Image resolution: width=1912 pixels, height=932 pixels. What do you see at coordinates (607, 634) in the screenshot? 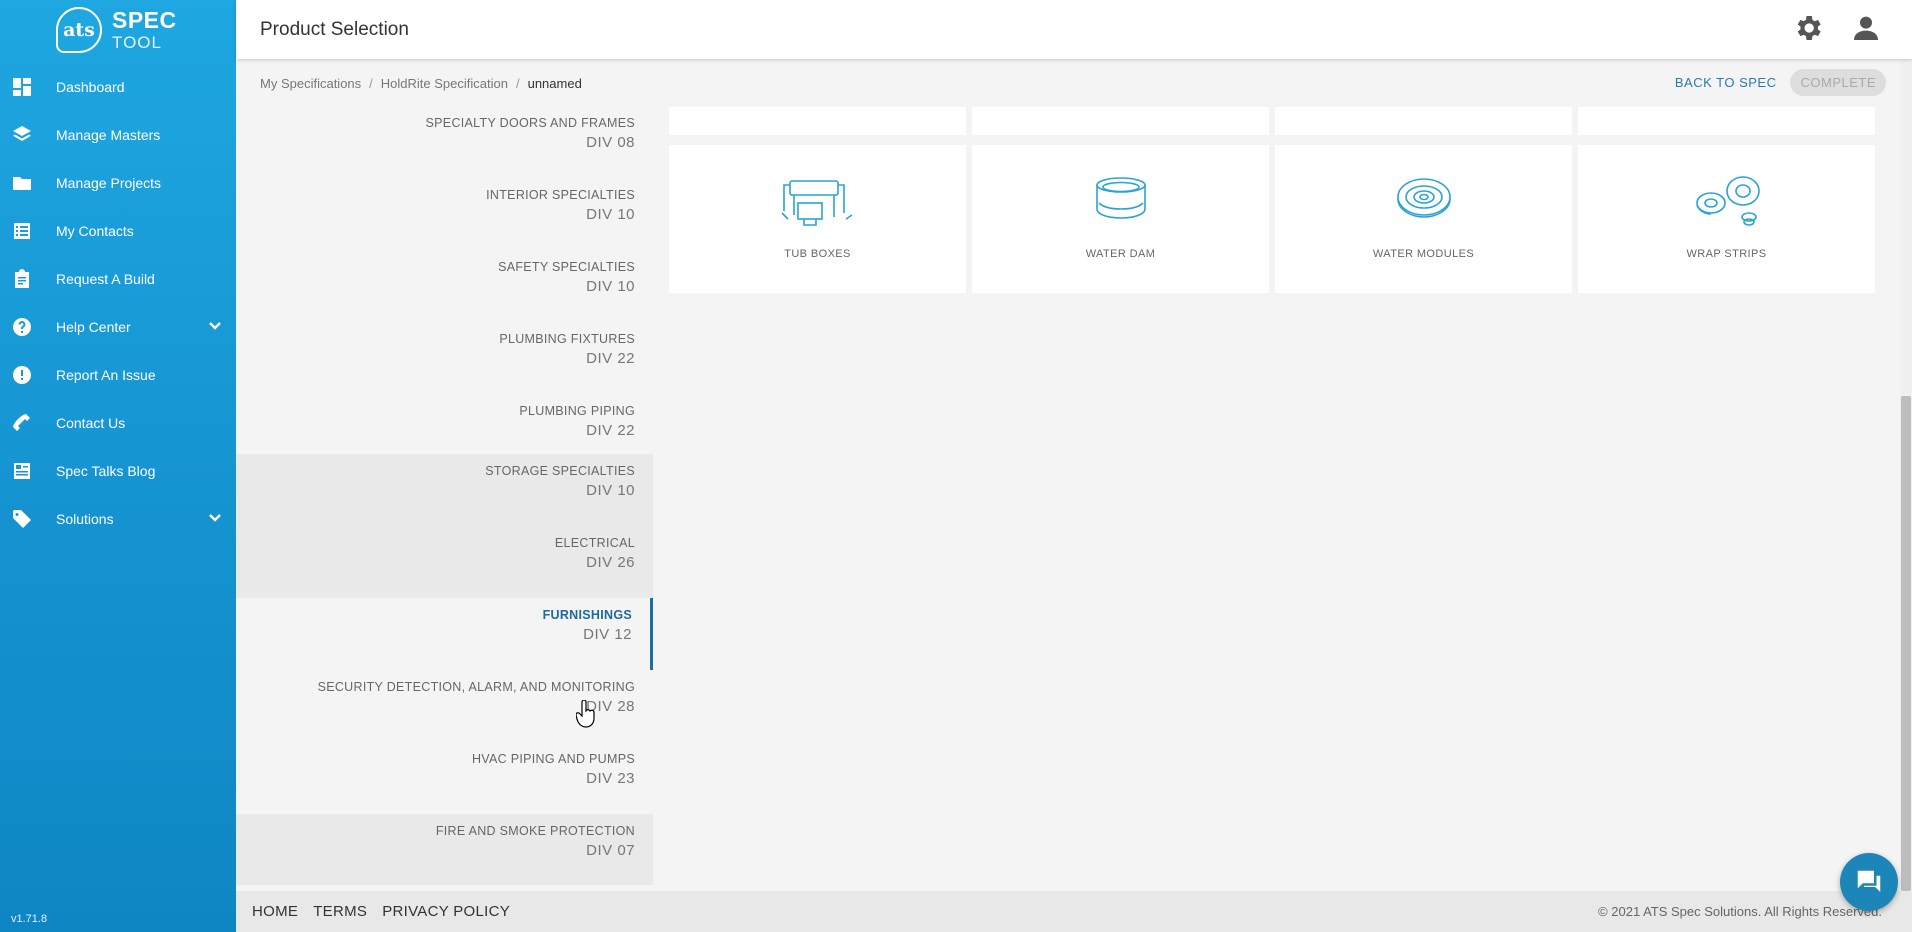
I see `division-code: DIV 12` at bounding box center [607, 634].